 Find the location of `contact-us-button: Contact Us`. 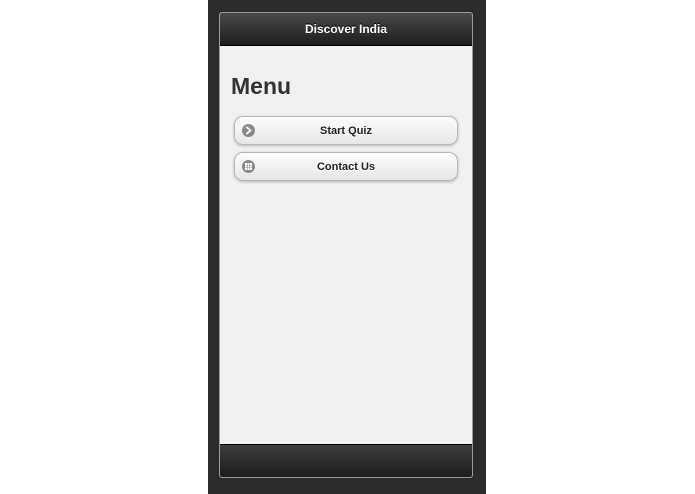

contact-us-button: Contact Us is located at coordinates (346, 166).